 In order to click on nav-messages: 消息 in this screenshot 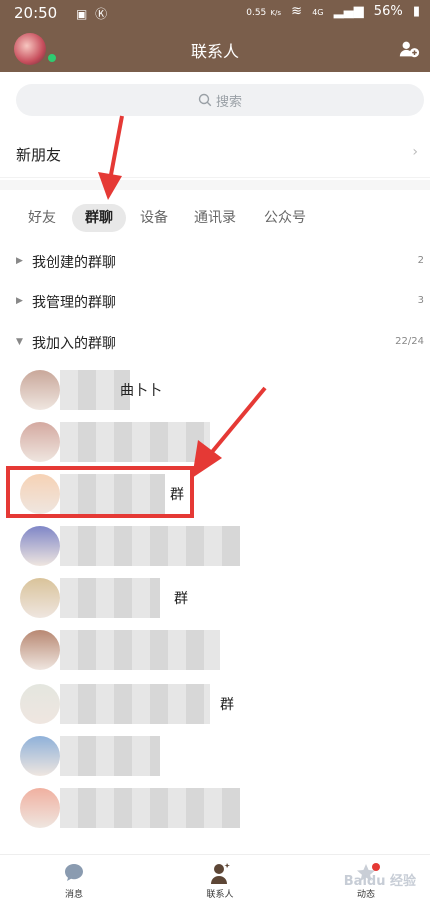, I will do `click(74, 880)`.